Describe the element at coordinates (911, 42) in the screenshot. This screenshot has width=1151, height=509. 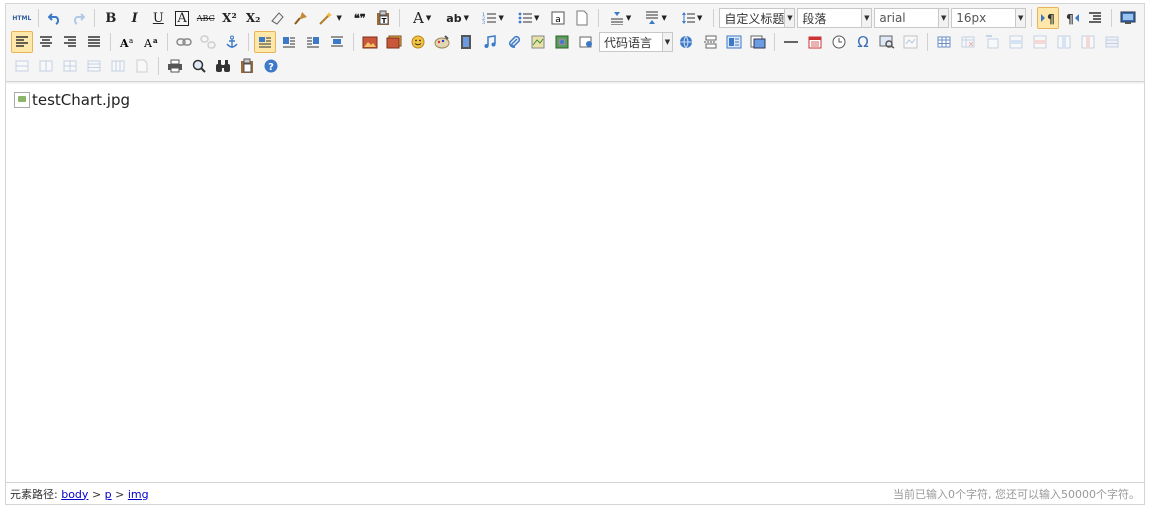
I see `wordimage-icon` at that location.